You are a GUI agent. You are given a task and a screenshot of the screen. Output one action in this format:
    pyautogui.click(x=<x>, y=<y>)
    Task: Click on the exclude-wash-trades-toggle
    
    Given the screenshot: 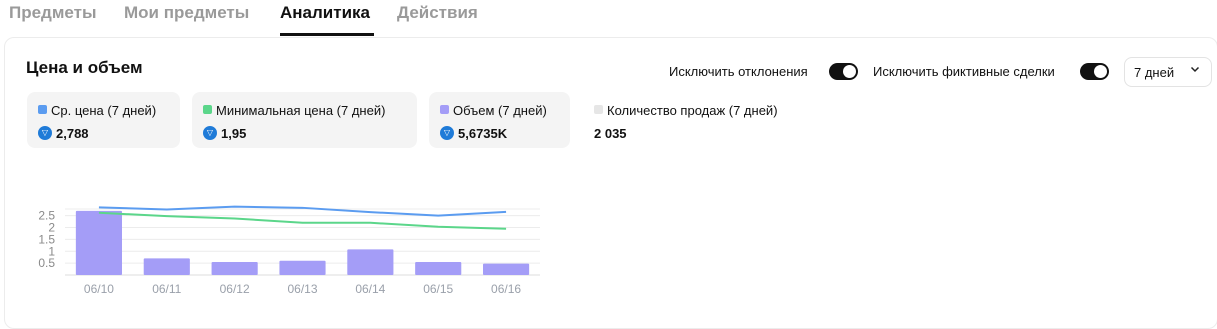 What is the action you would take?
    pyautogui.click(x=1094, y=71)
    